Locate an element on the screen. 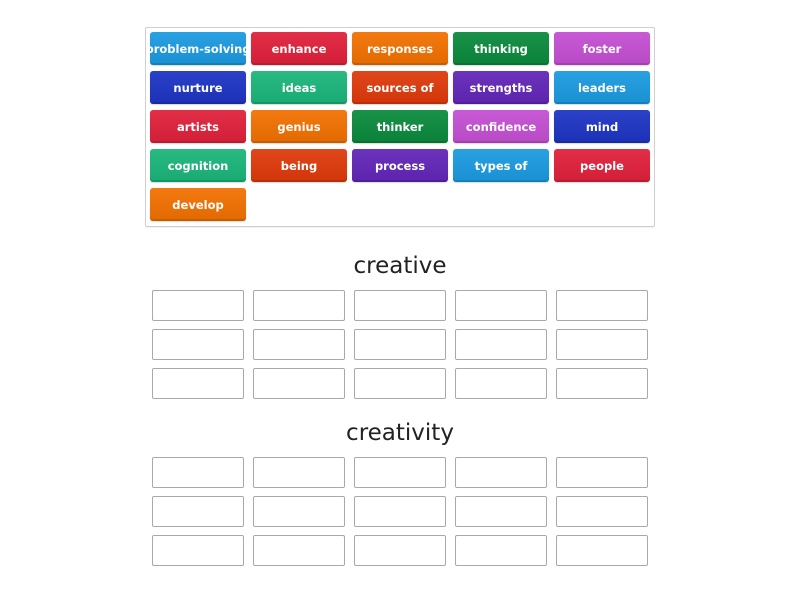 Image resolution: width=800 pixels, height=600 pixels. group-title-creative: creative is located at coordinates (400, 266).